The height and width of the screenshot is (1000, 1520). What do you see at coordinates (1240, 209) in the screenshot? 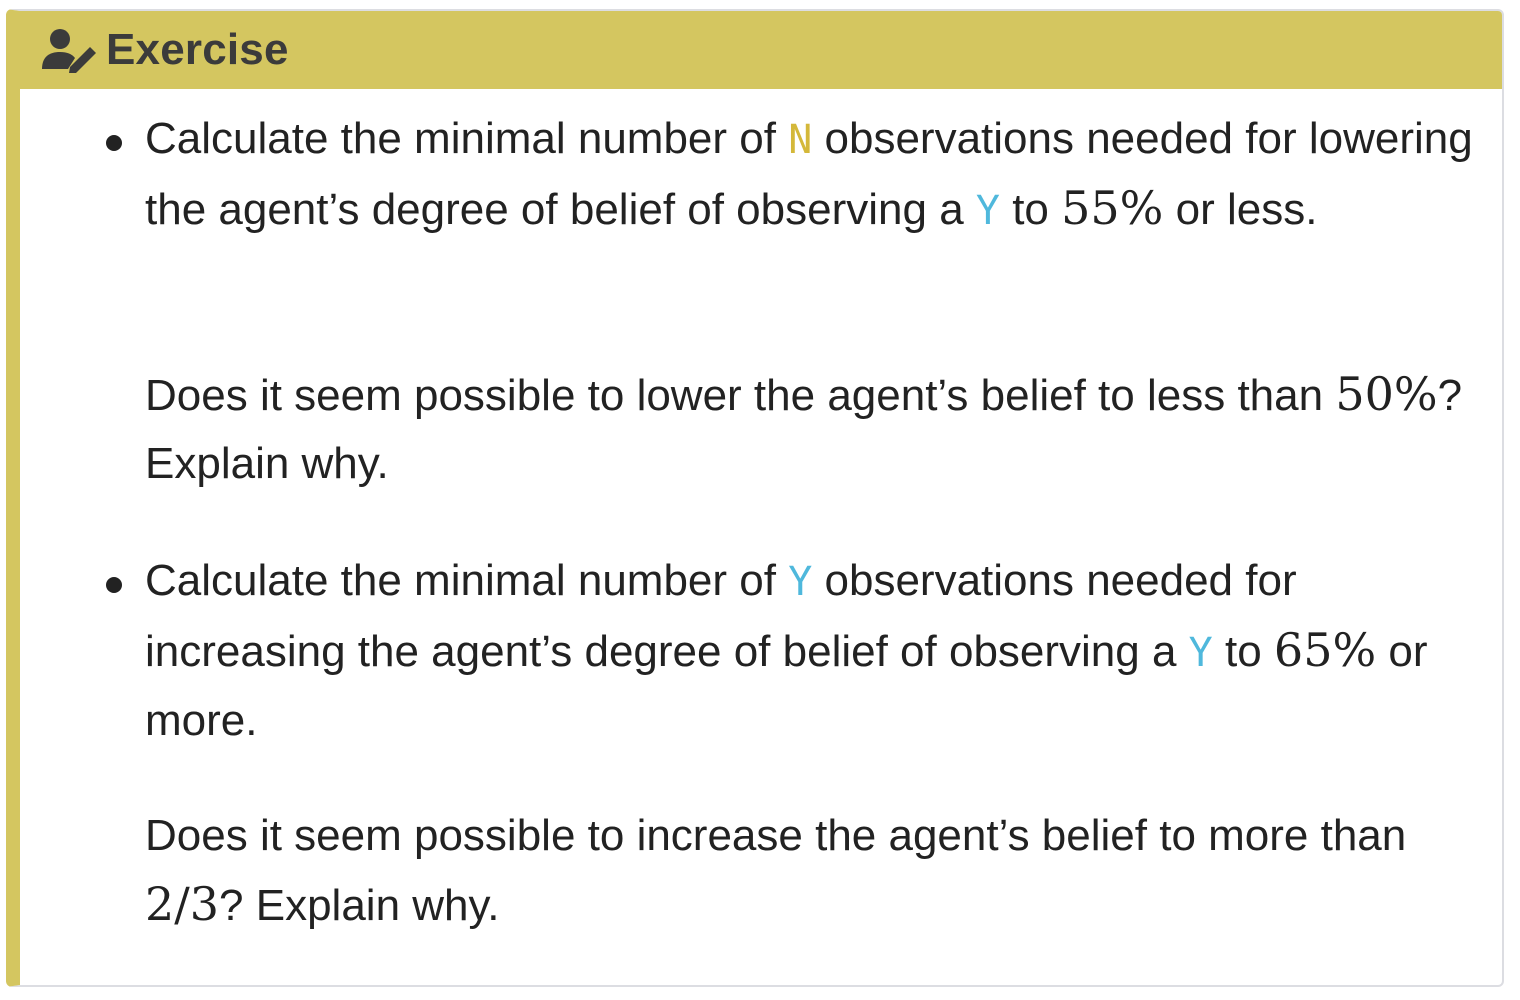
I see `task-text: or less.` at bounding box center [1240, 209].